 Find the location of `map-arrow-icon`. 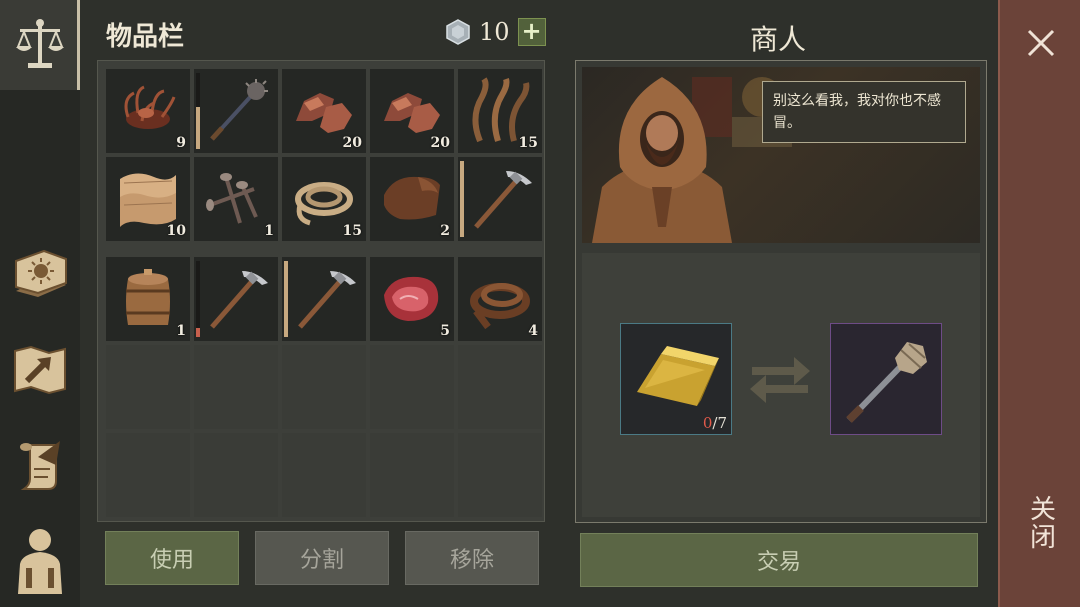

map-arrow-icon is located at coordinates (40, 370).